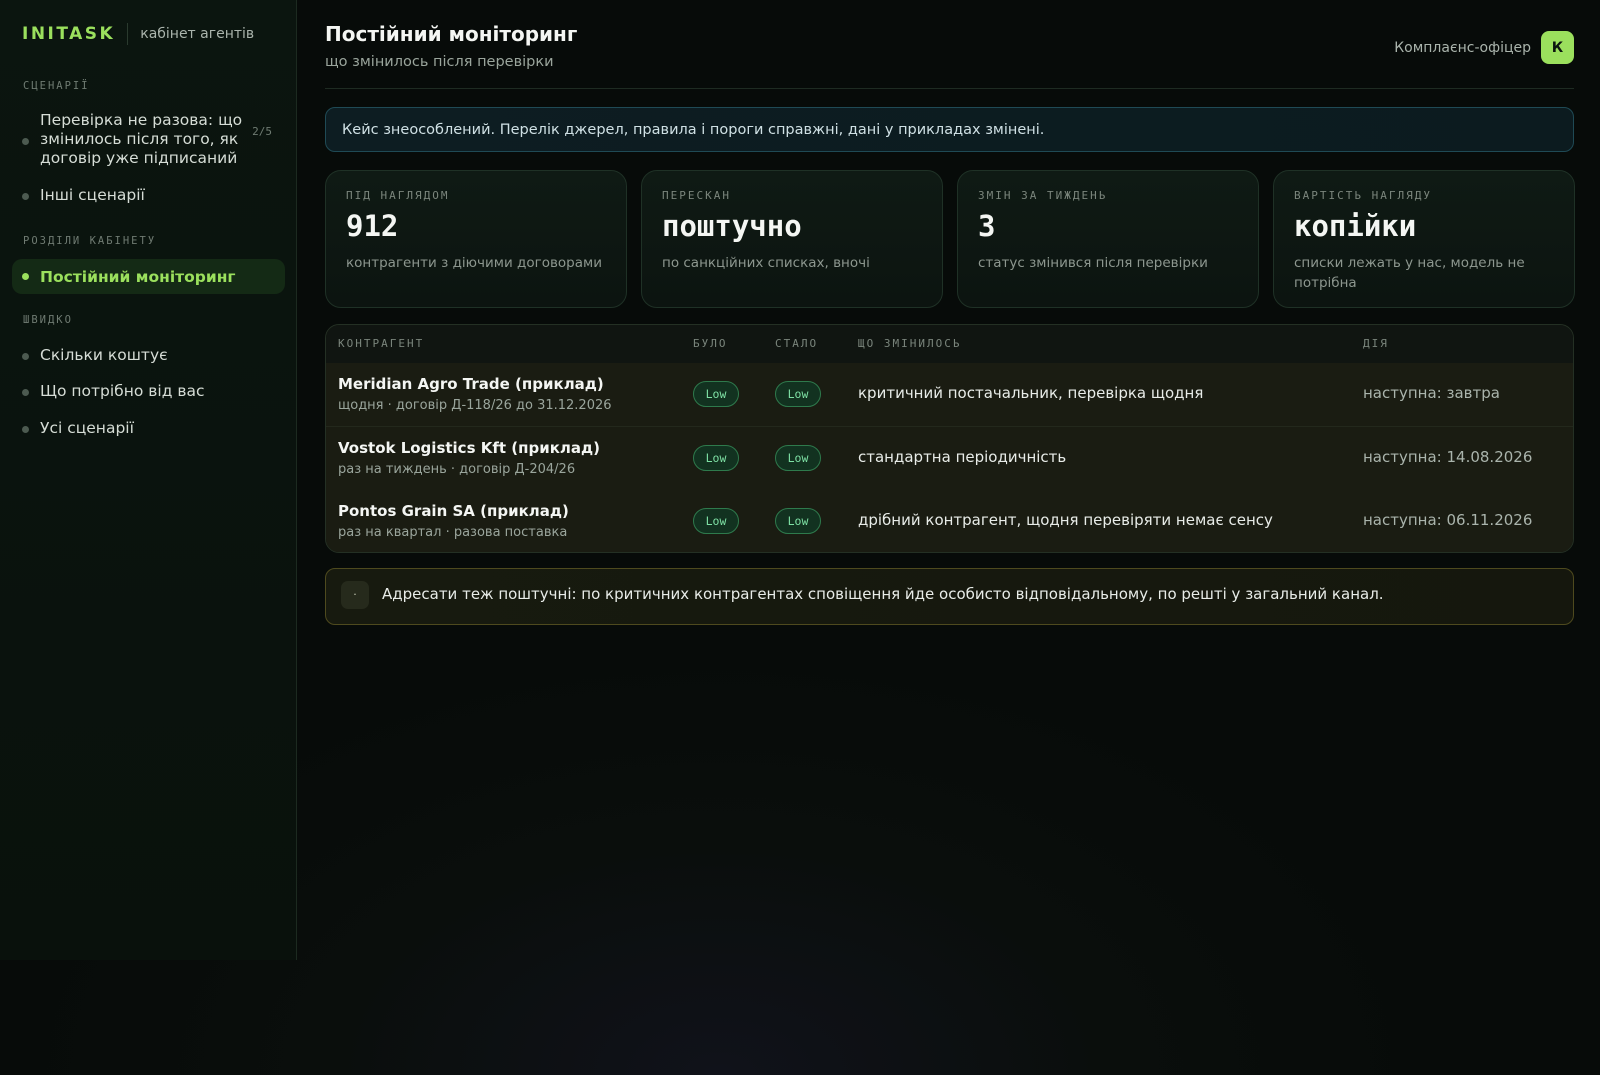 The width and height of the screenshot is (1600, 1075). Describe the element at coordinates (696, 195) in the screenshot. I see `stat-label: ПЕРЕСКАН` at that location.